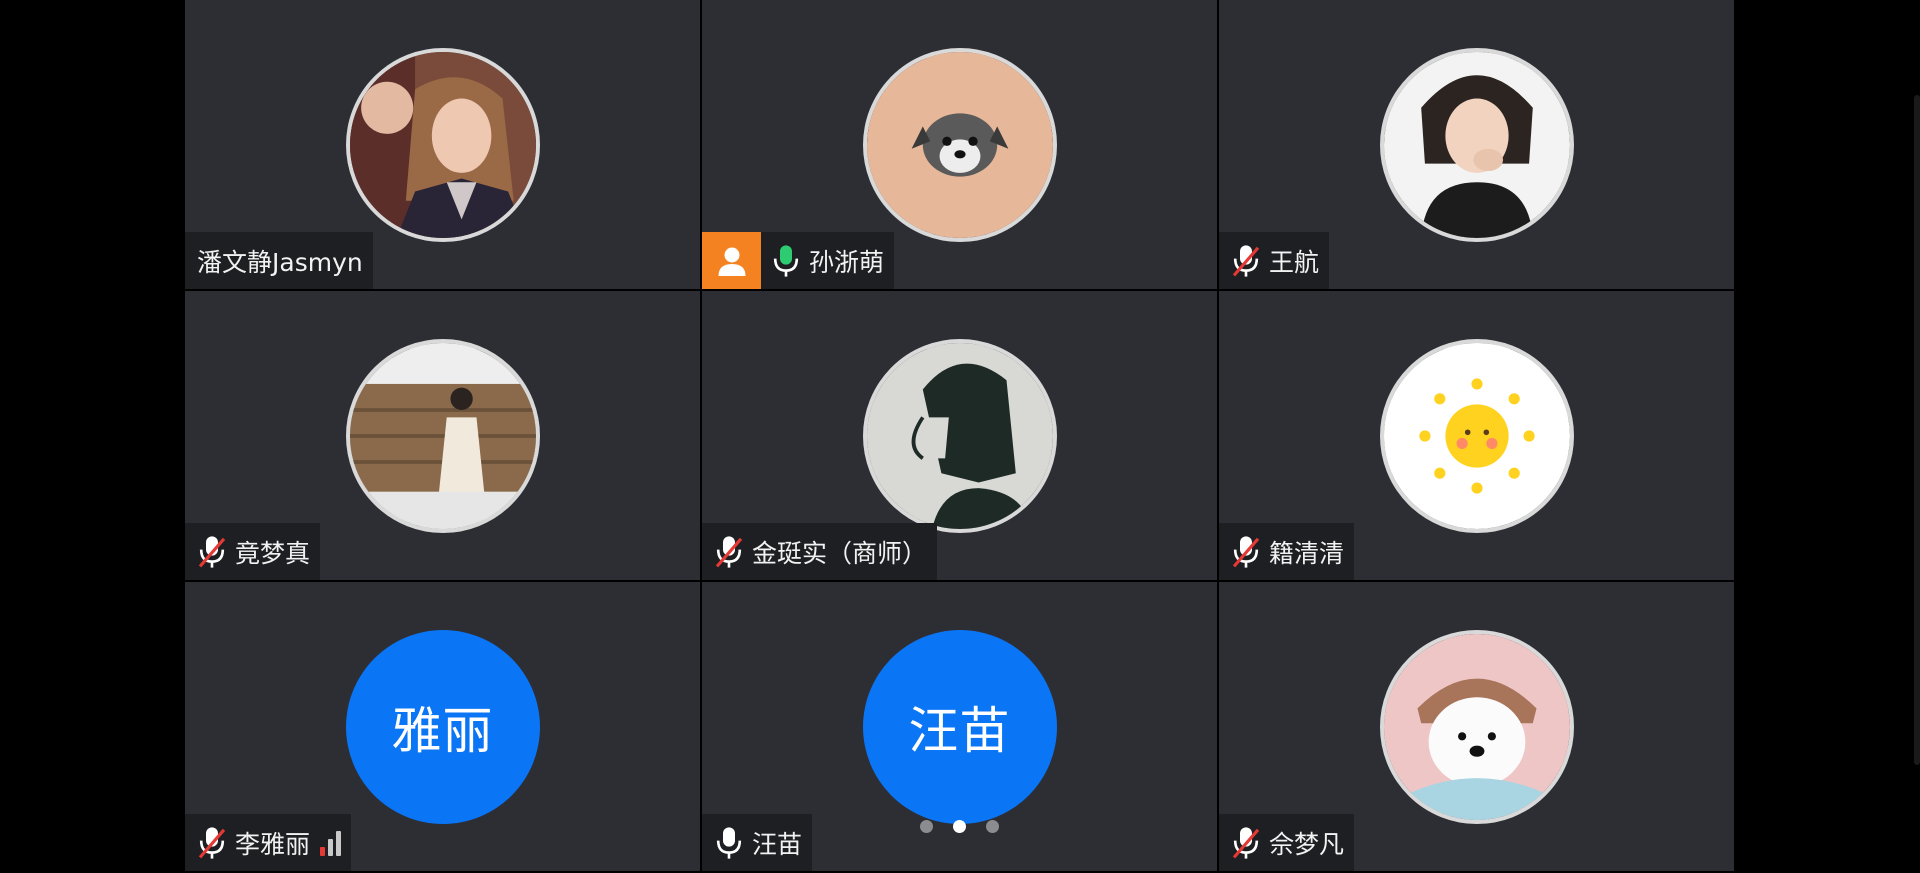 This screenshot has width=1920, height=873. I want to click on participant-nameplate: 孙浙萌, so click(798, 260).